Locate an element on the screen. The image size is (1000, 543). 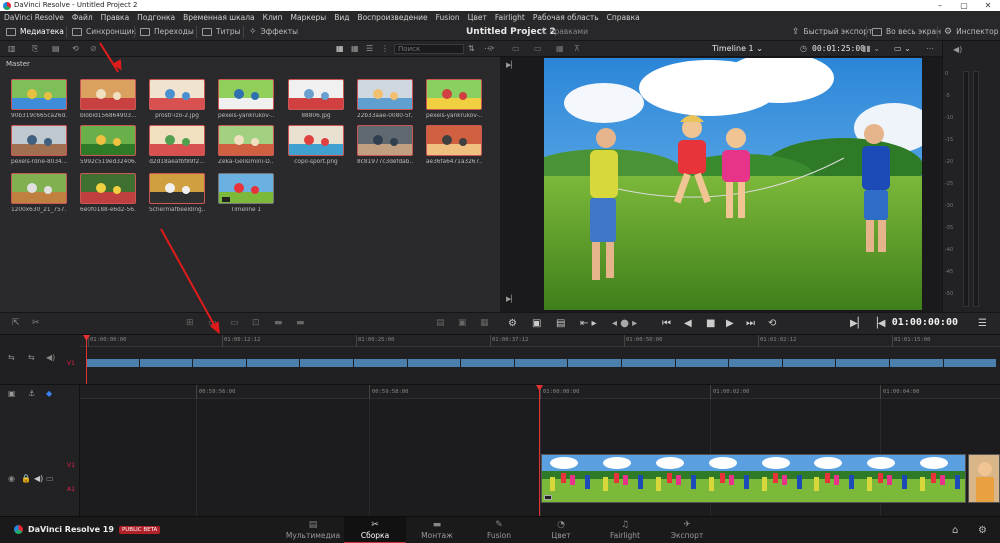
clip-view-icon: ▭ is located at coordinates (538, 48).